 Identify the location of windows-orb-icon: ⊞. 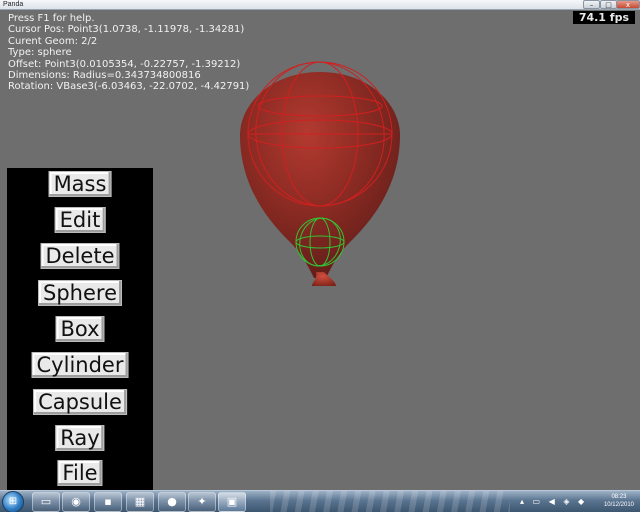
(13, 501).